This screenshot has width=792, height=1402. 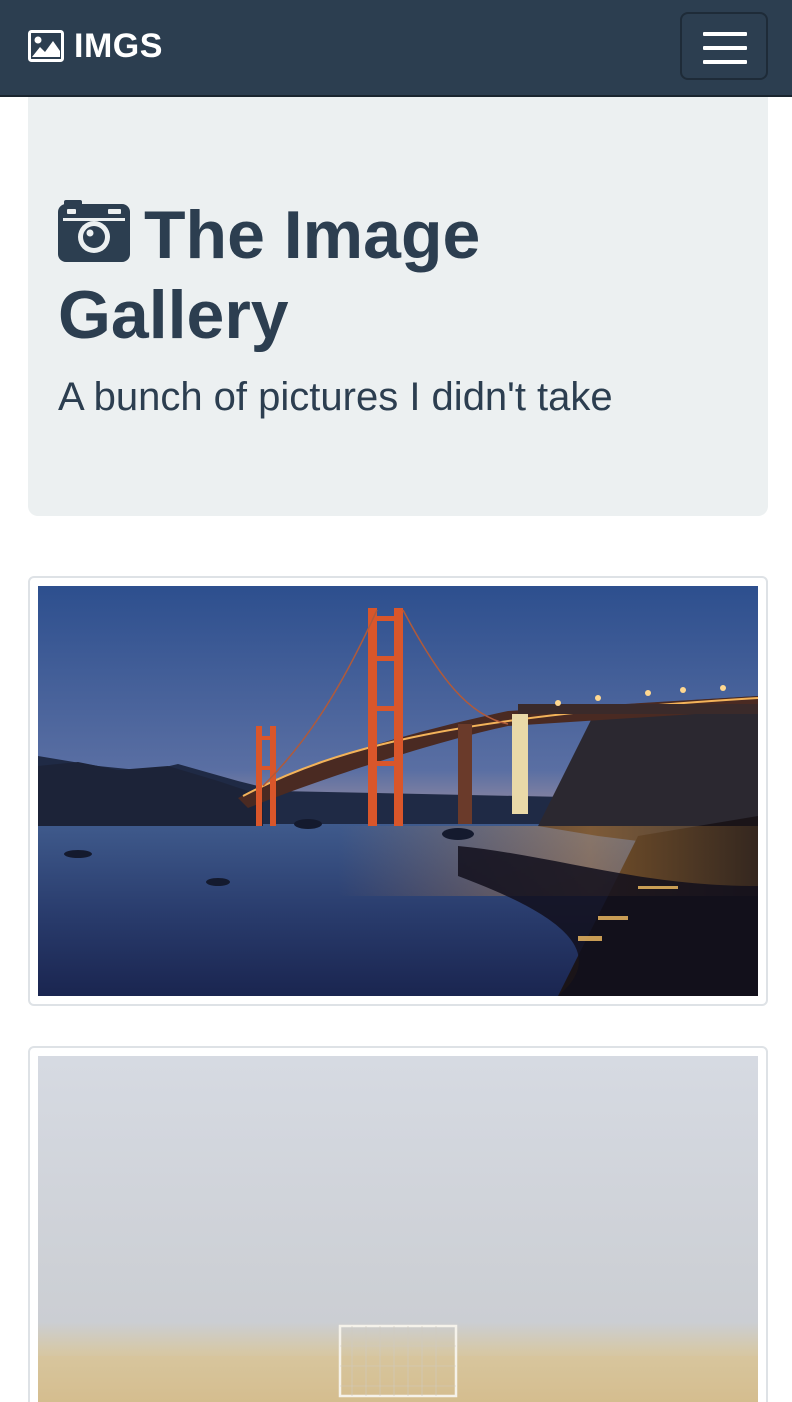 I want to click on camera-icon, so click(x=94, y=231).